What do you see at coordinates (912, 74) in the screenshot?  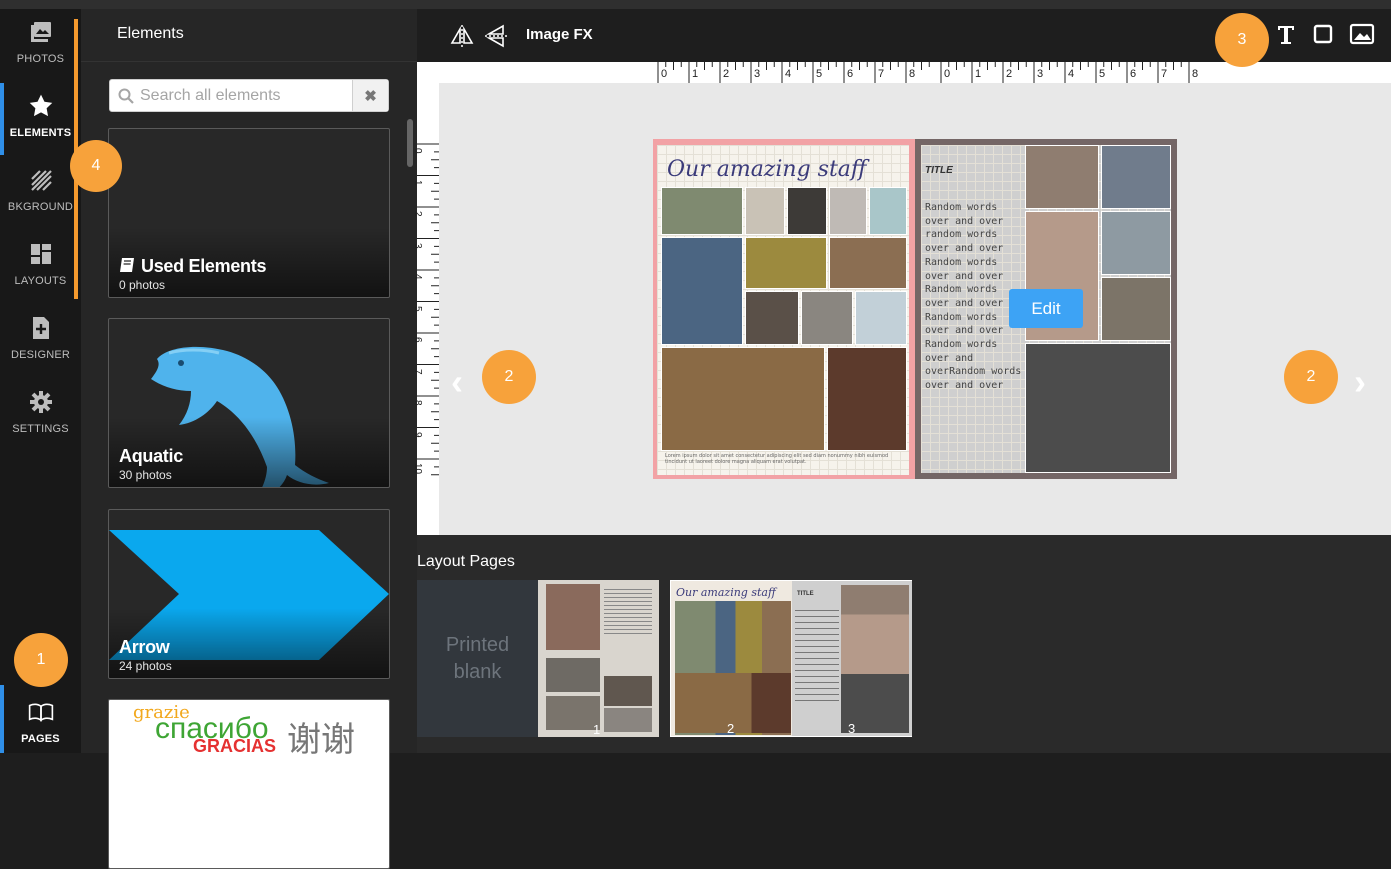 I see `ruler-label: 8` at bounding box center [912, 74].